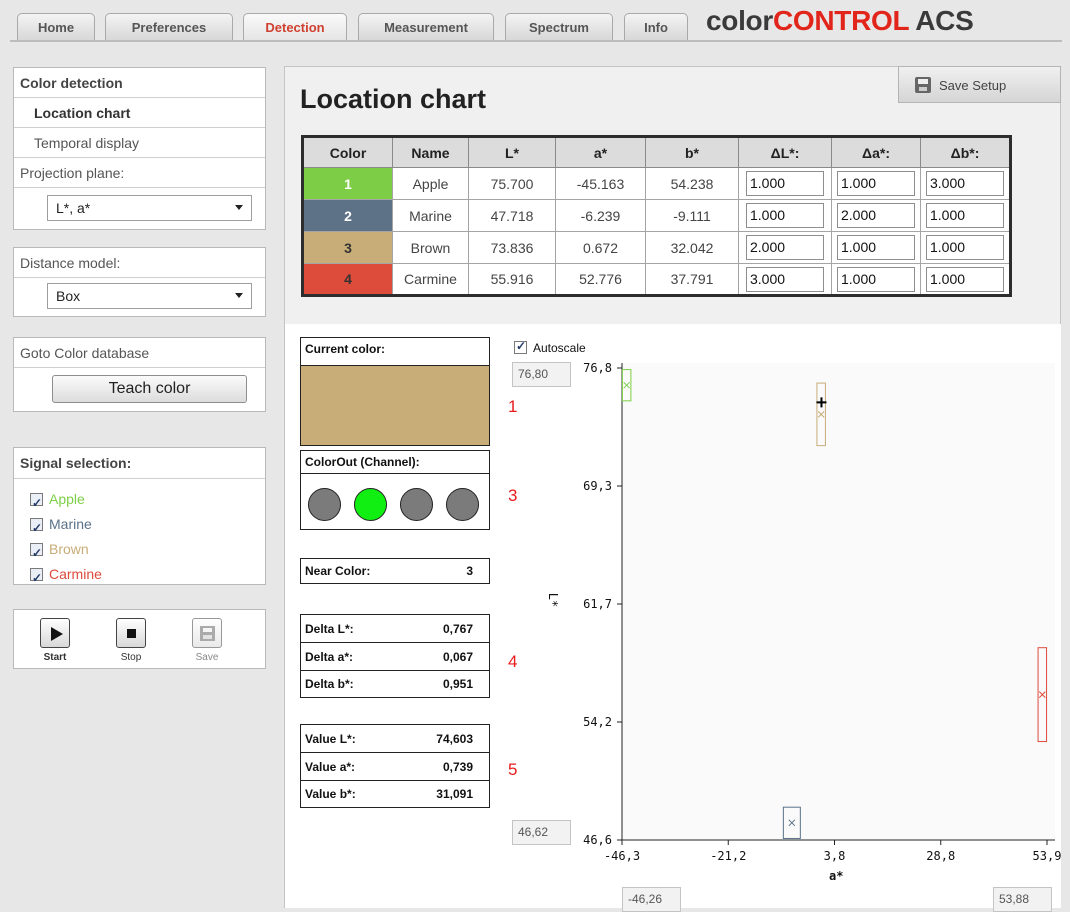 Image resolution: width=1070 pixels, height=912 pixels. What do you see at coordinates (597, 486) in the screenshot?
I see `y-tick-label: 69,3` at bounding box center [597, 486].